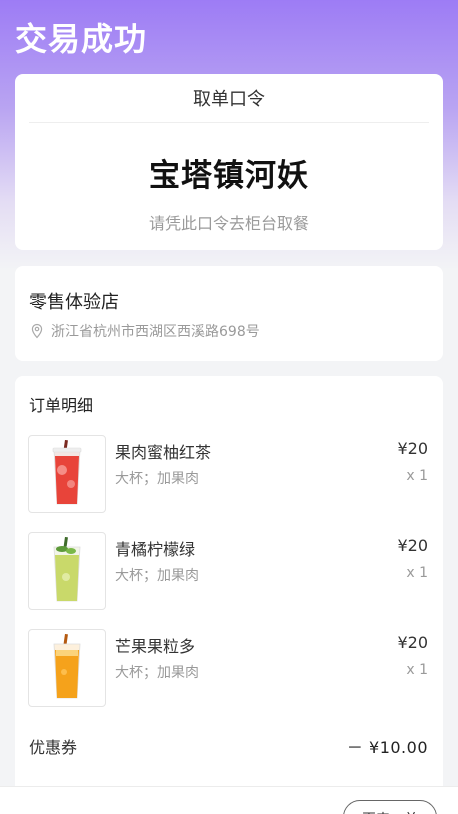 Image resolution: width=458 pixels, height=814 pixels. Describe the element at coordinates (155, 646) in the screenshot. I see `item-name: 芒果果粒多` at that location.